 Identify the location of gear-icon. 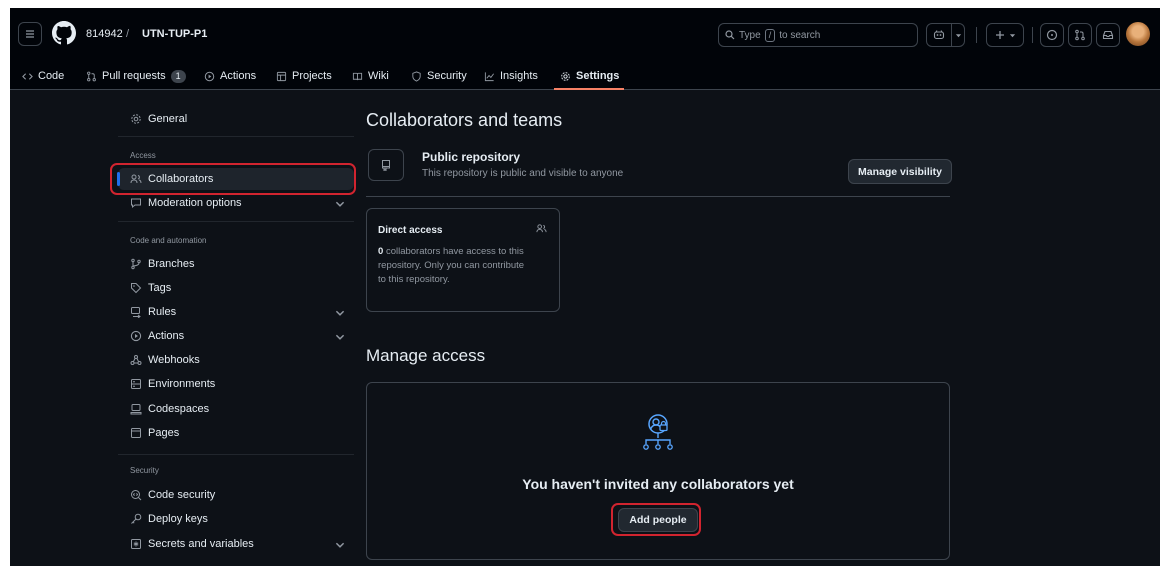
(565, 76).